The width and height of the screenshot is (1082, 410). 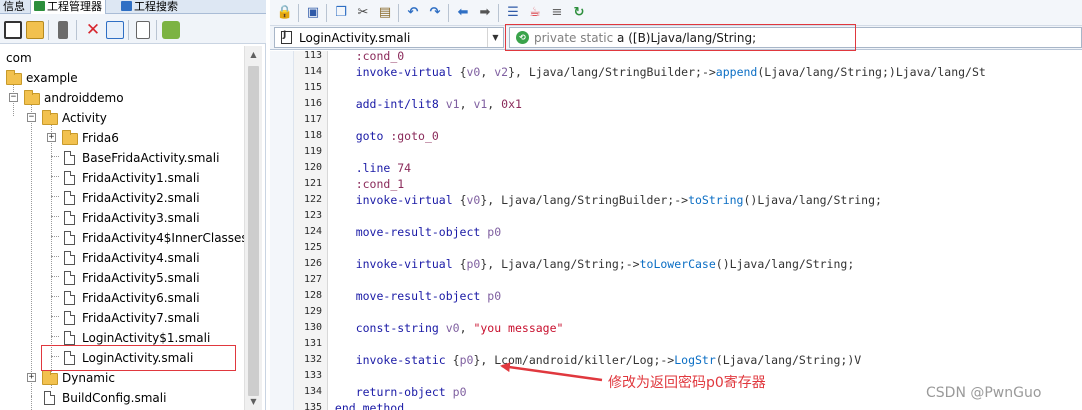 What do you see at coordinates (68, 7) in the screenshot?
I see `tab-project-manager: 工程管理器` at bounding box center [68, 7].